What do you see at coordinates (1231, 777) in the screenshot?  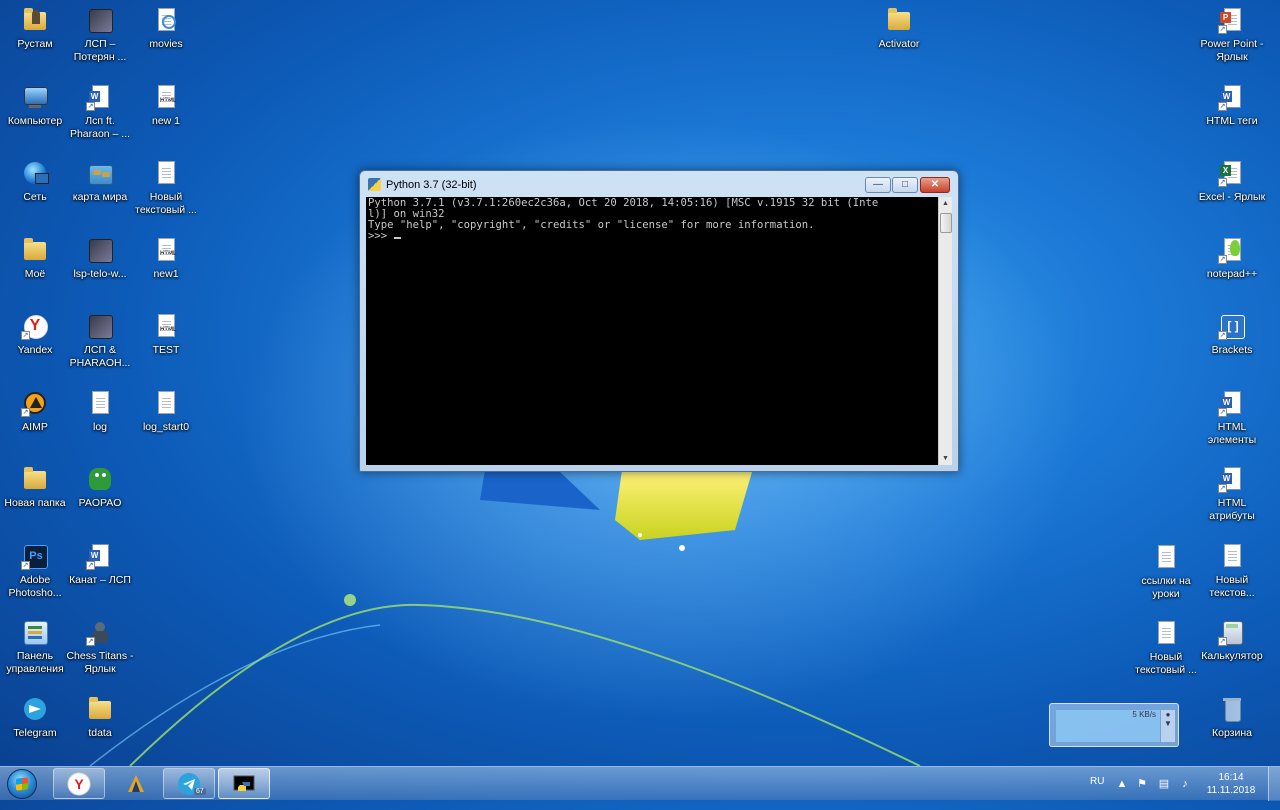 I see `clock-time: 16:14` at bounding box center [1231, 777].